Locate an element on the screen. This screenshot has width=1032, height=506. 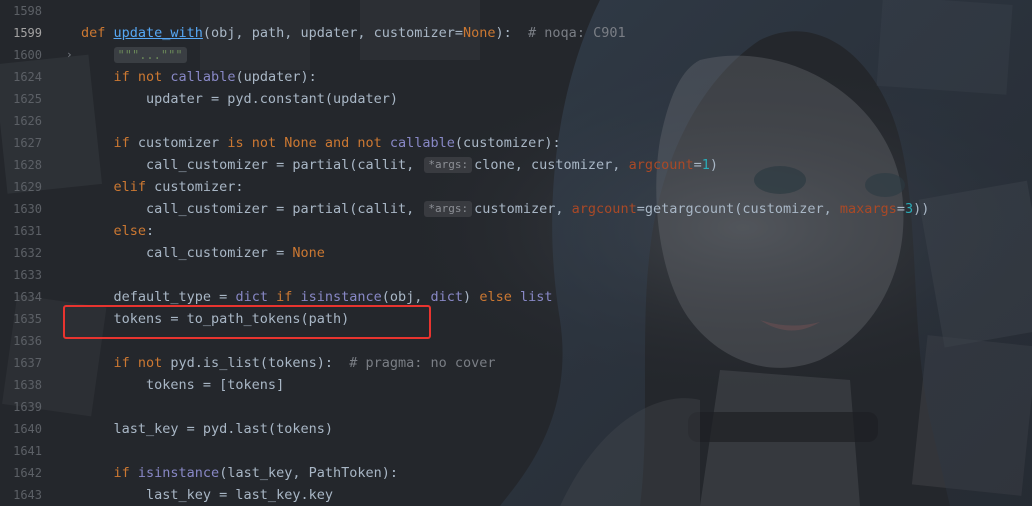
line-number: 1637 is located at coordinates (27, 363).